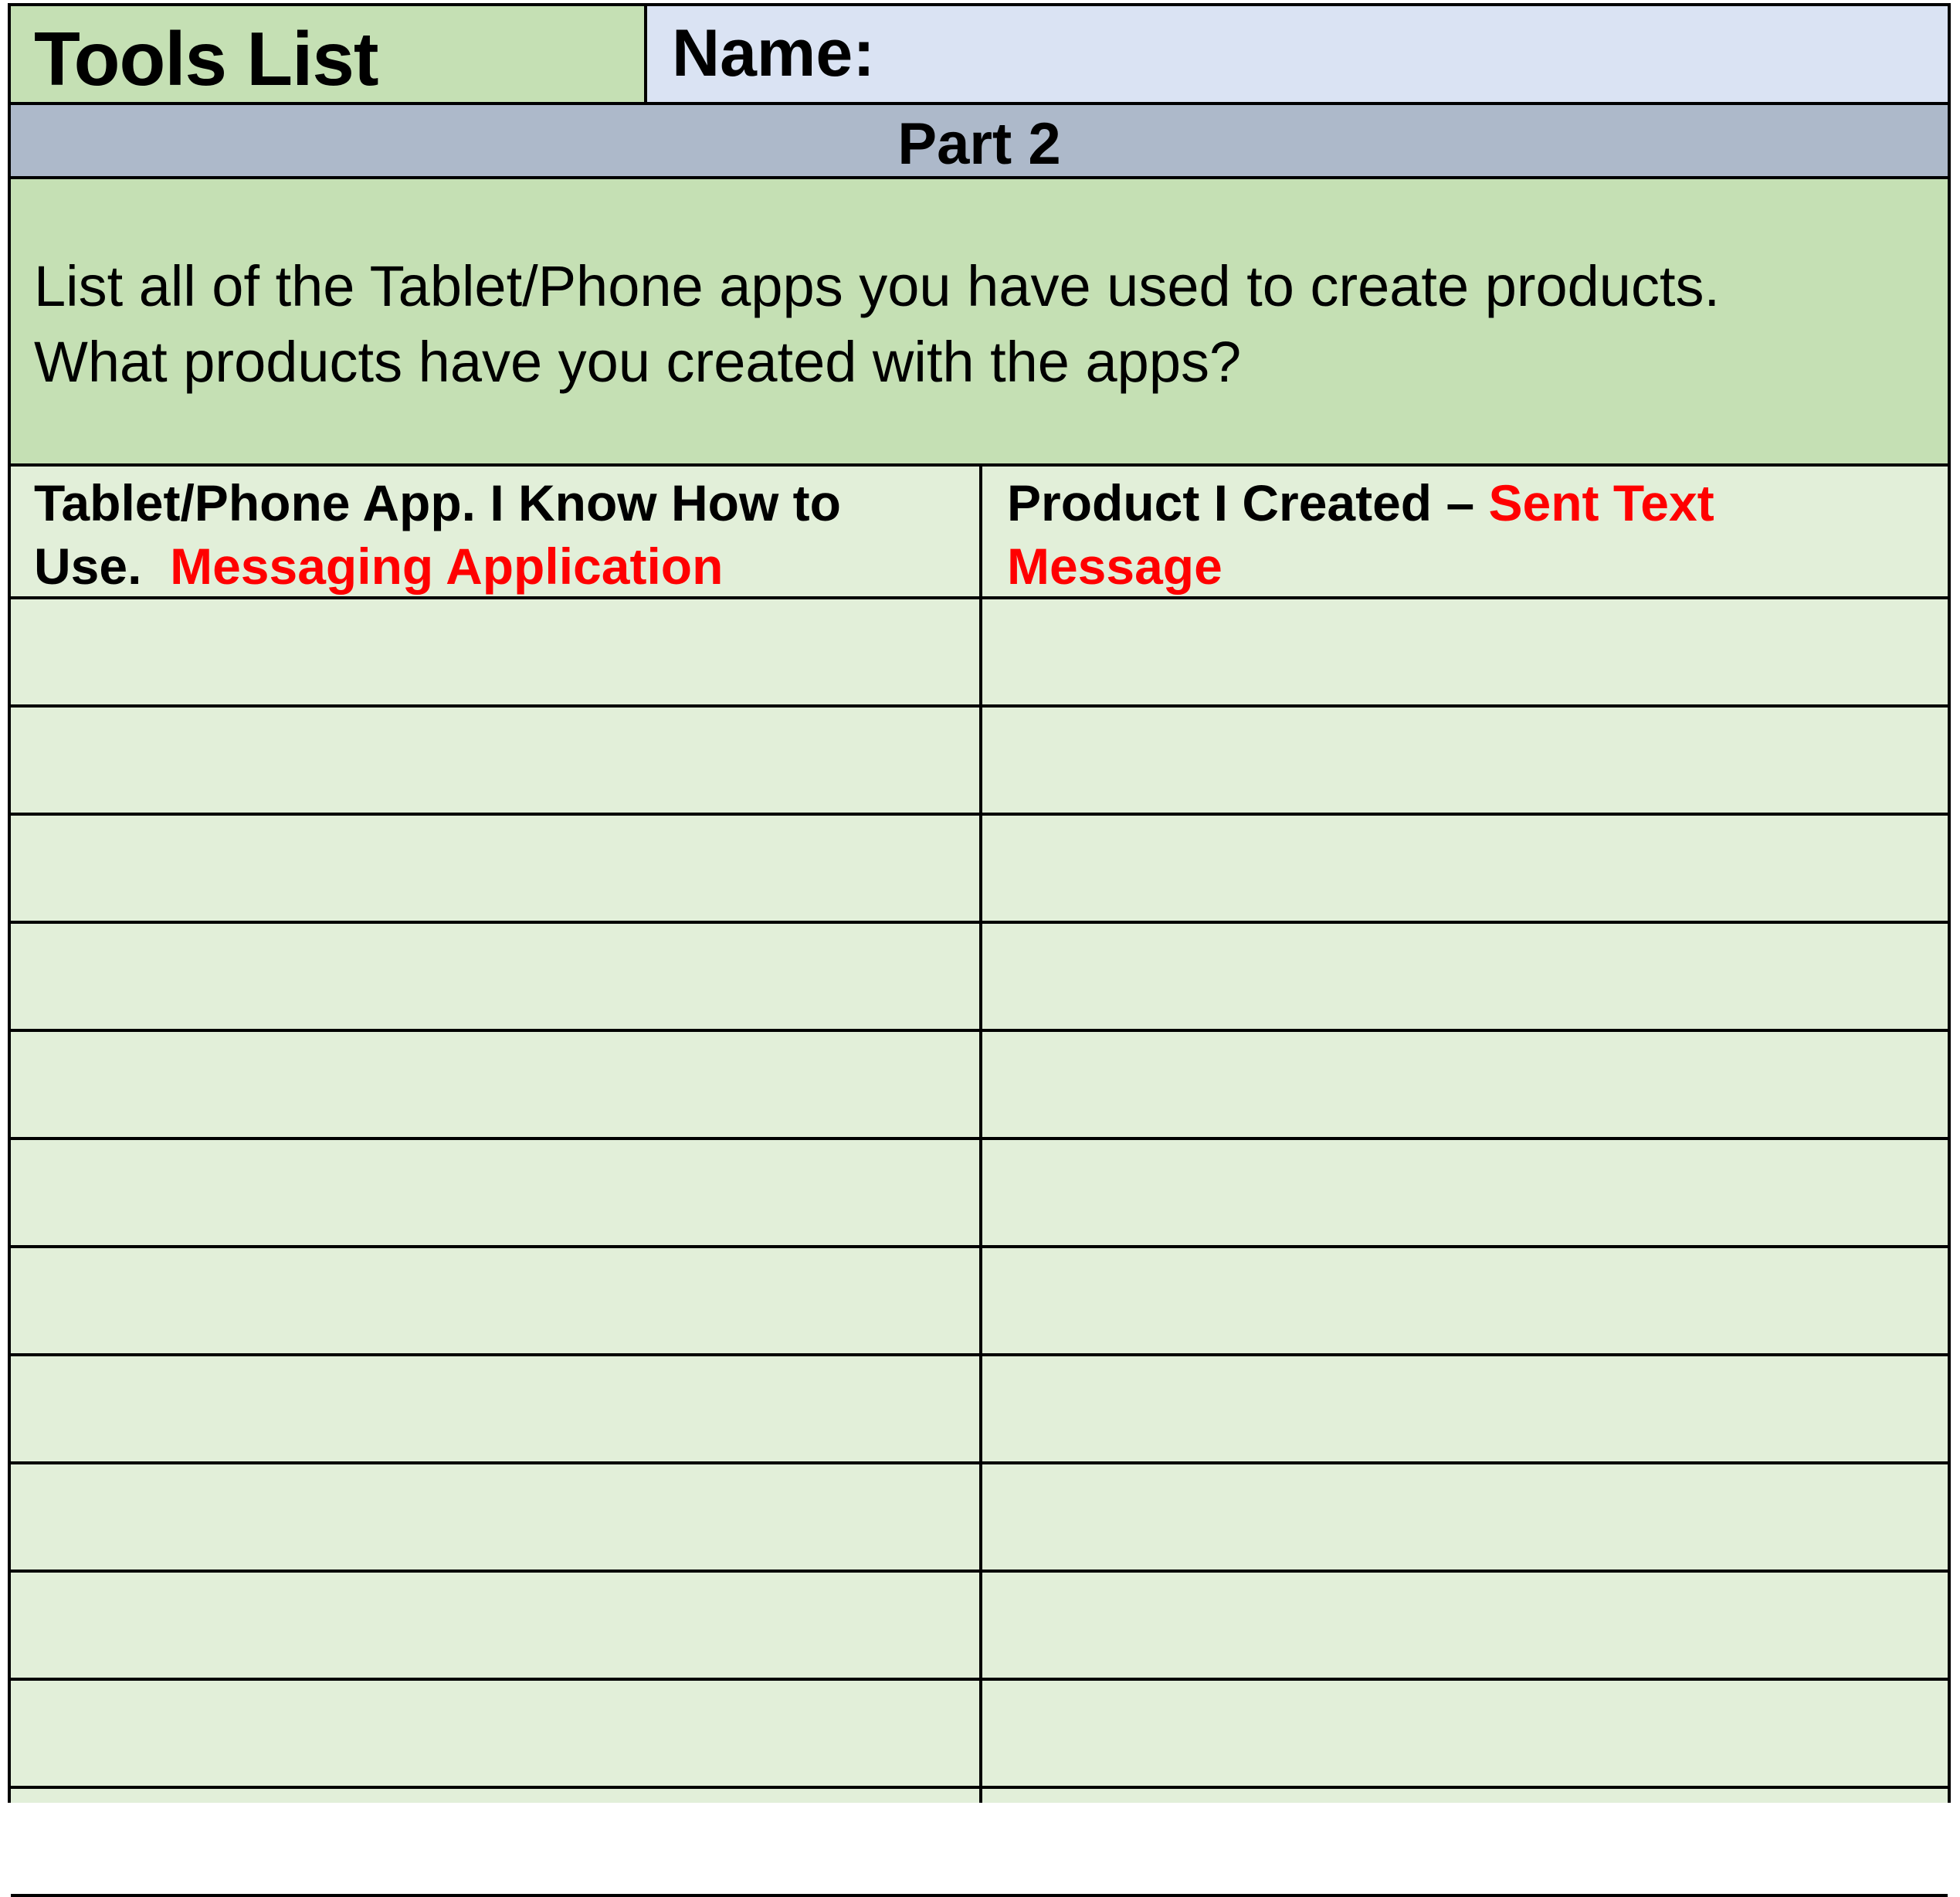  I want to click on part-label: Part 2, so click(979, 143).